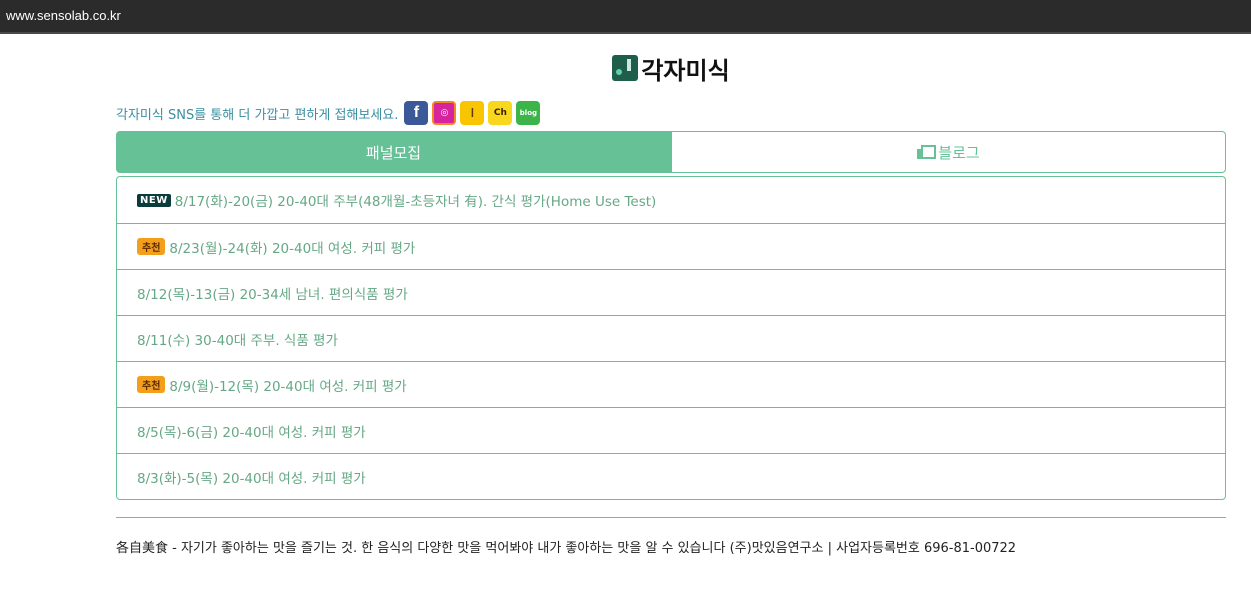 This screenshot has height=594, width=1251. Describe the element at coordinates (154, 200) in the screenshot. I see `new-badge: NEW` at that location.